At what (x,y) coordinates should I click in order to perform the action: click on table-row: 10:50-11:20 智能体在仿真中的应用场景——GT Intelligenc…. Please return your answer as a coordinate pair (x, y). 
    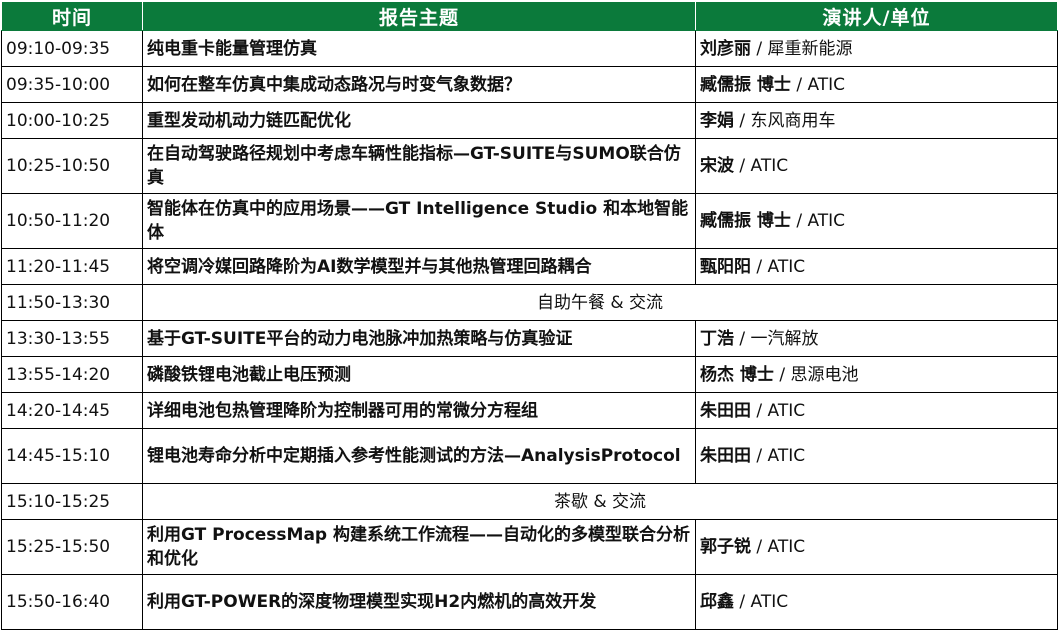
    Looking at the image, I should click on (529, 221).